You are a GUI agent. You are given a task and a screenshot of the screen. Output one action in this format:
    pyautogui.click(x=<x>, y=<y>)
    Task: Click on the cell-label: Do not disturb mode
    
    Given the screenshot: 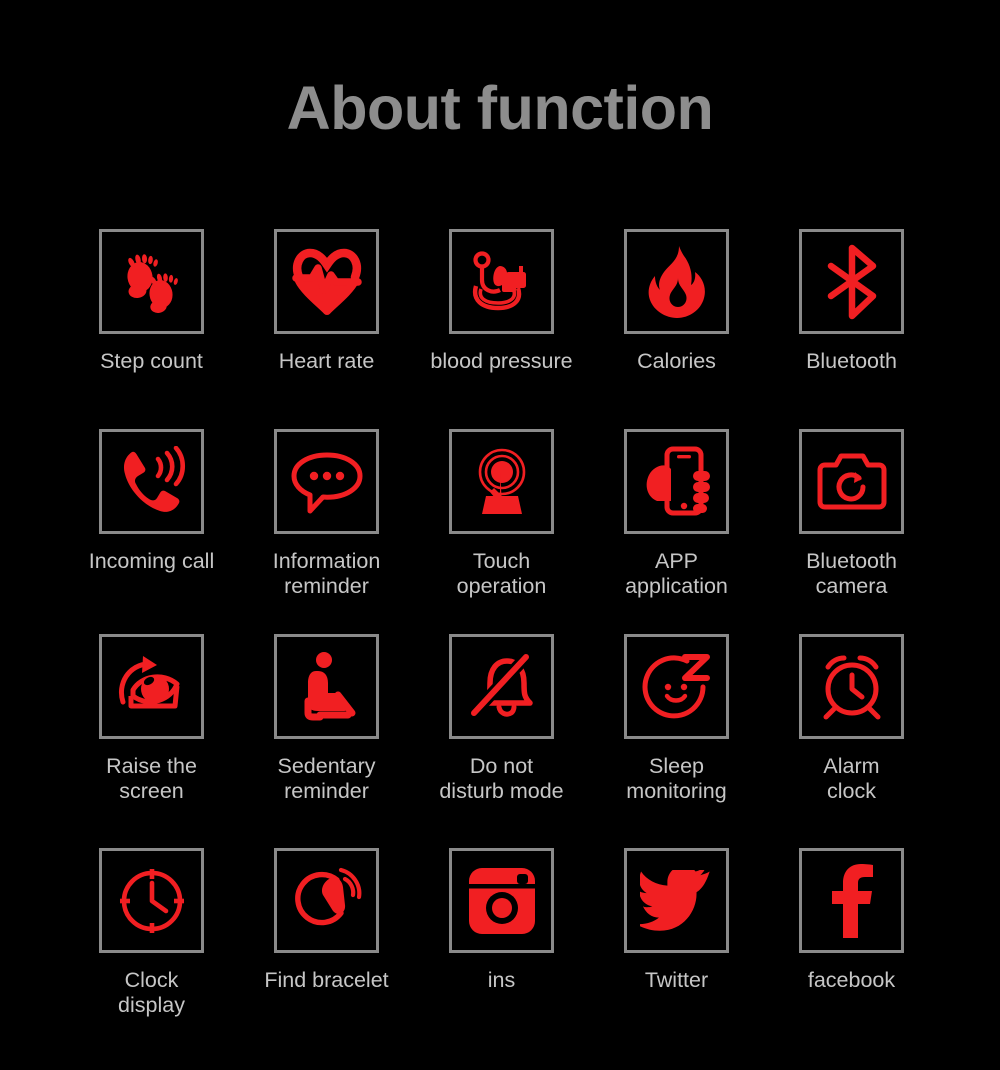 What is the action you would take?
    pyautogui.click(x=501, y=779)
    